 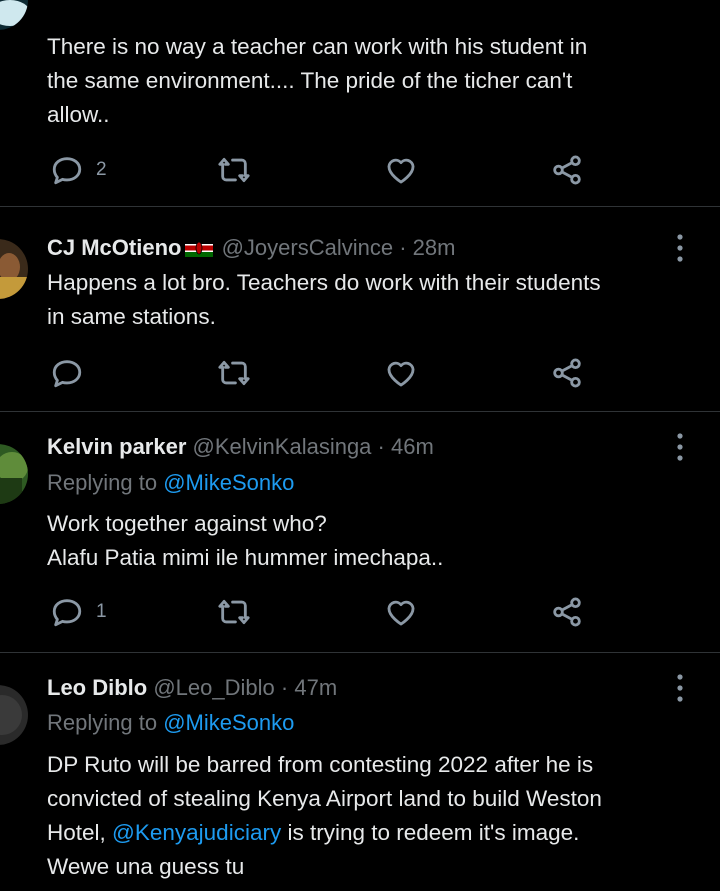 I want to click on reply-button: 1, so click(x=78, y=612).